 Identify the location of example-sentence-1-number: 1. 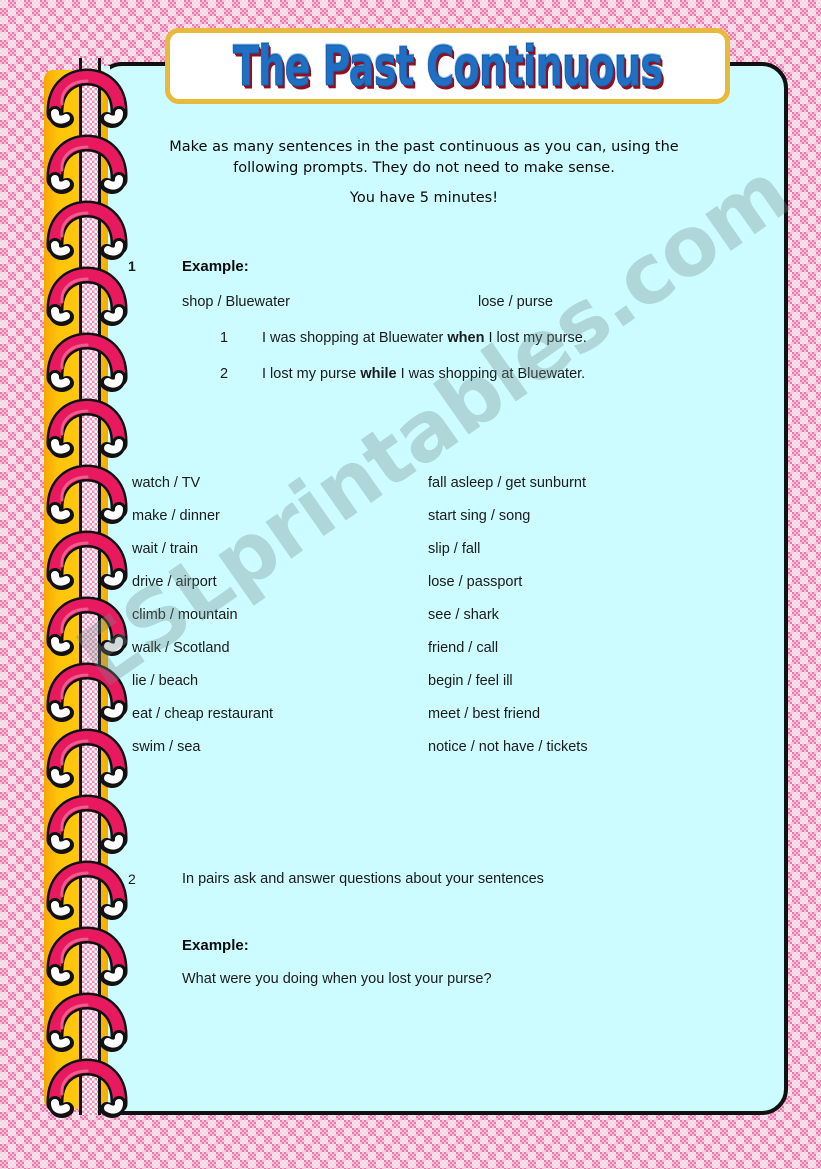
(224, 338).